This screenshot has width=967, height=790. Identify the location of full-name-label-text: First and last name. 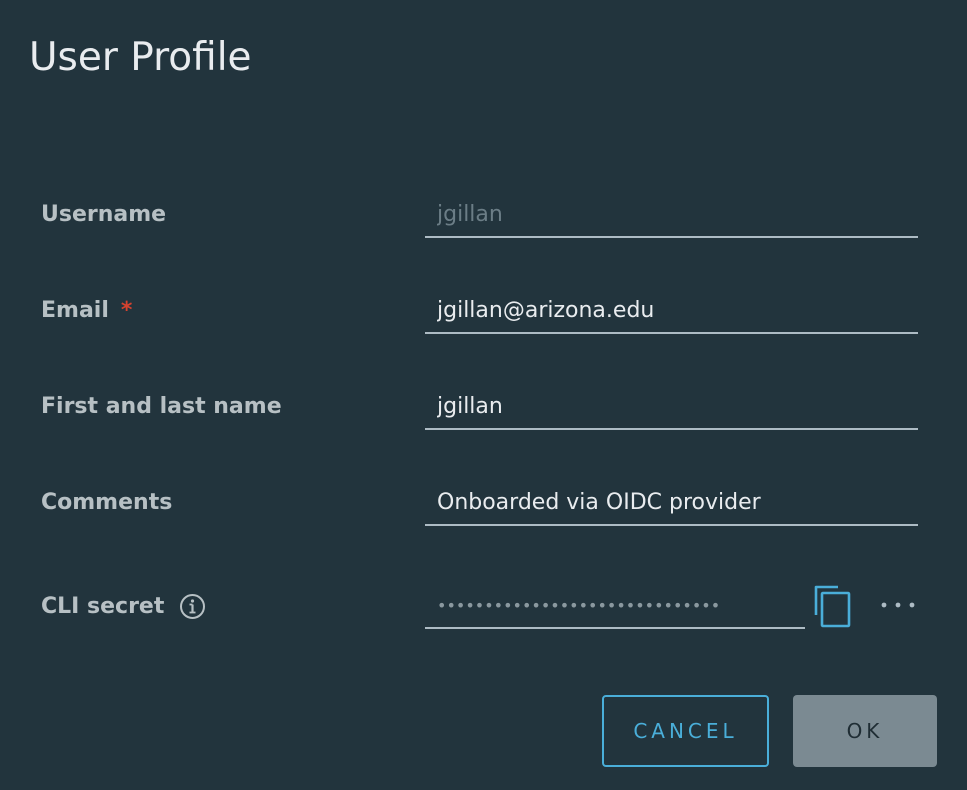
(161, 406).